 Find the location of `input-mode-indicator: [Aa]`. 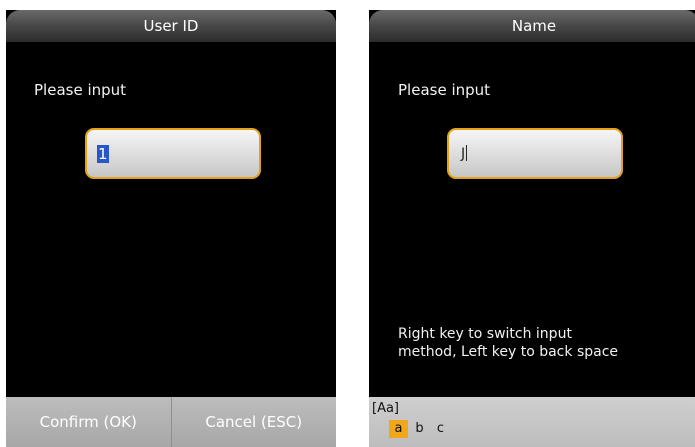

input-mode-indicator: [Aa] is located at coordinates (386, 408).